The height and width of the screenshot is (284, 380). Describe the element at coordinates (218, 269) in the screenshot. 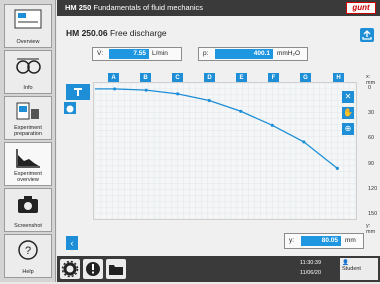

I see `bottom-bar` at that location.